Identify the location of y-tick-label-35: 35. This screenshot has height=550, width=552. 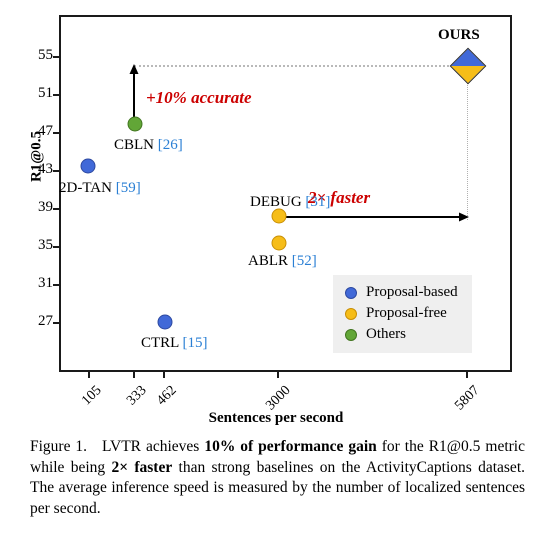
(45, 245).